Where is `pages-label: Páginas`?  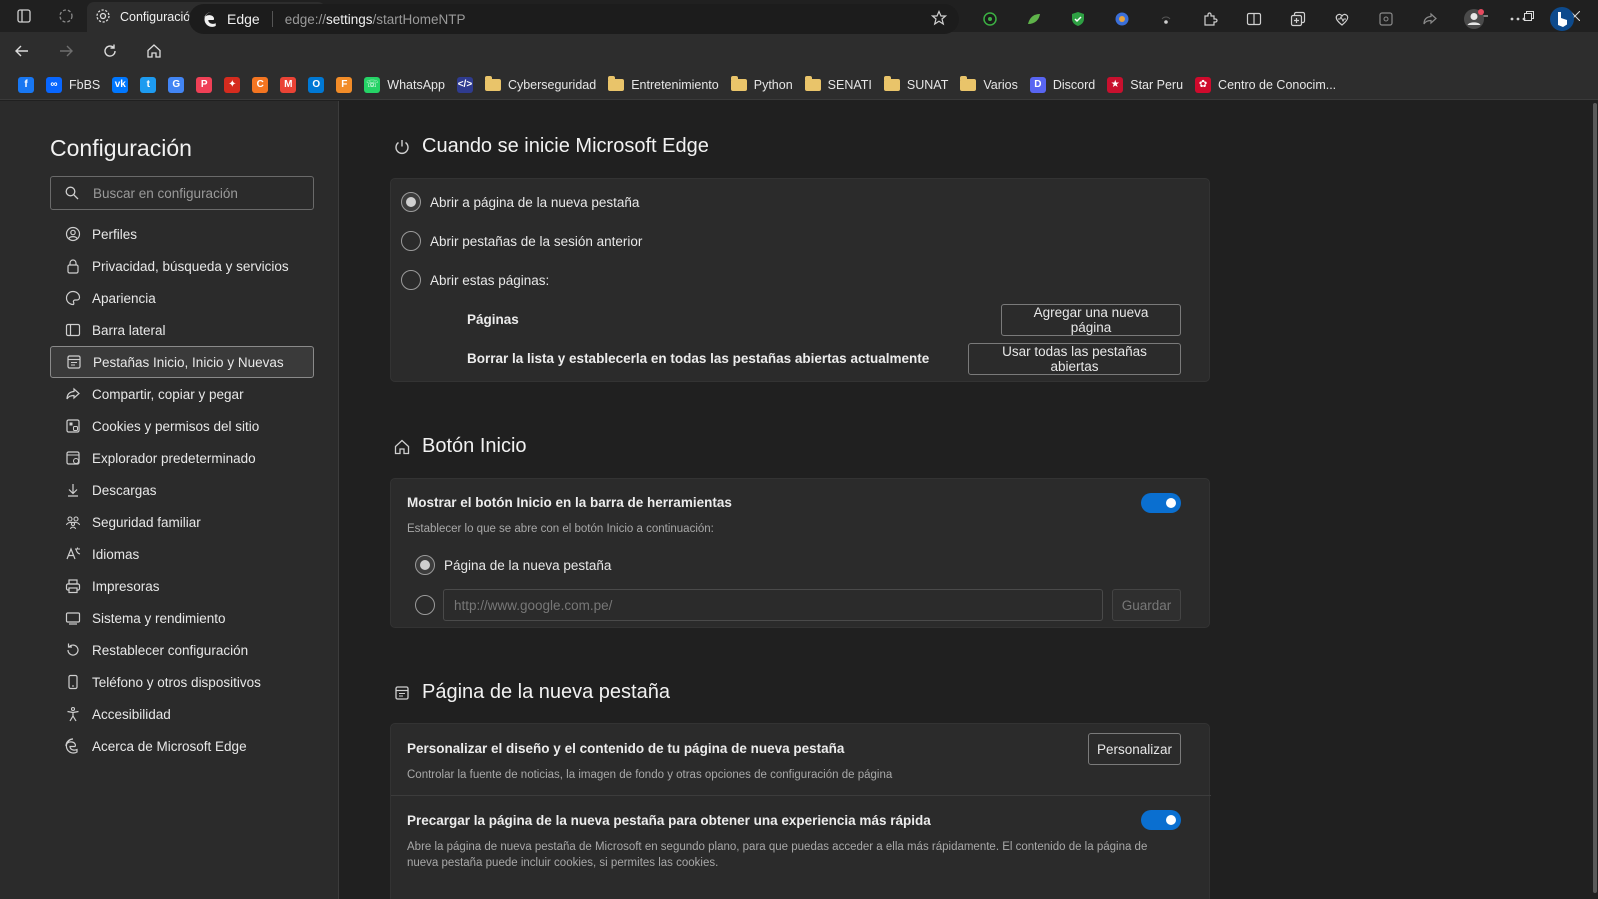 pages-label: Páginas is located at coordinates (493, 319).